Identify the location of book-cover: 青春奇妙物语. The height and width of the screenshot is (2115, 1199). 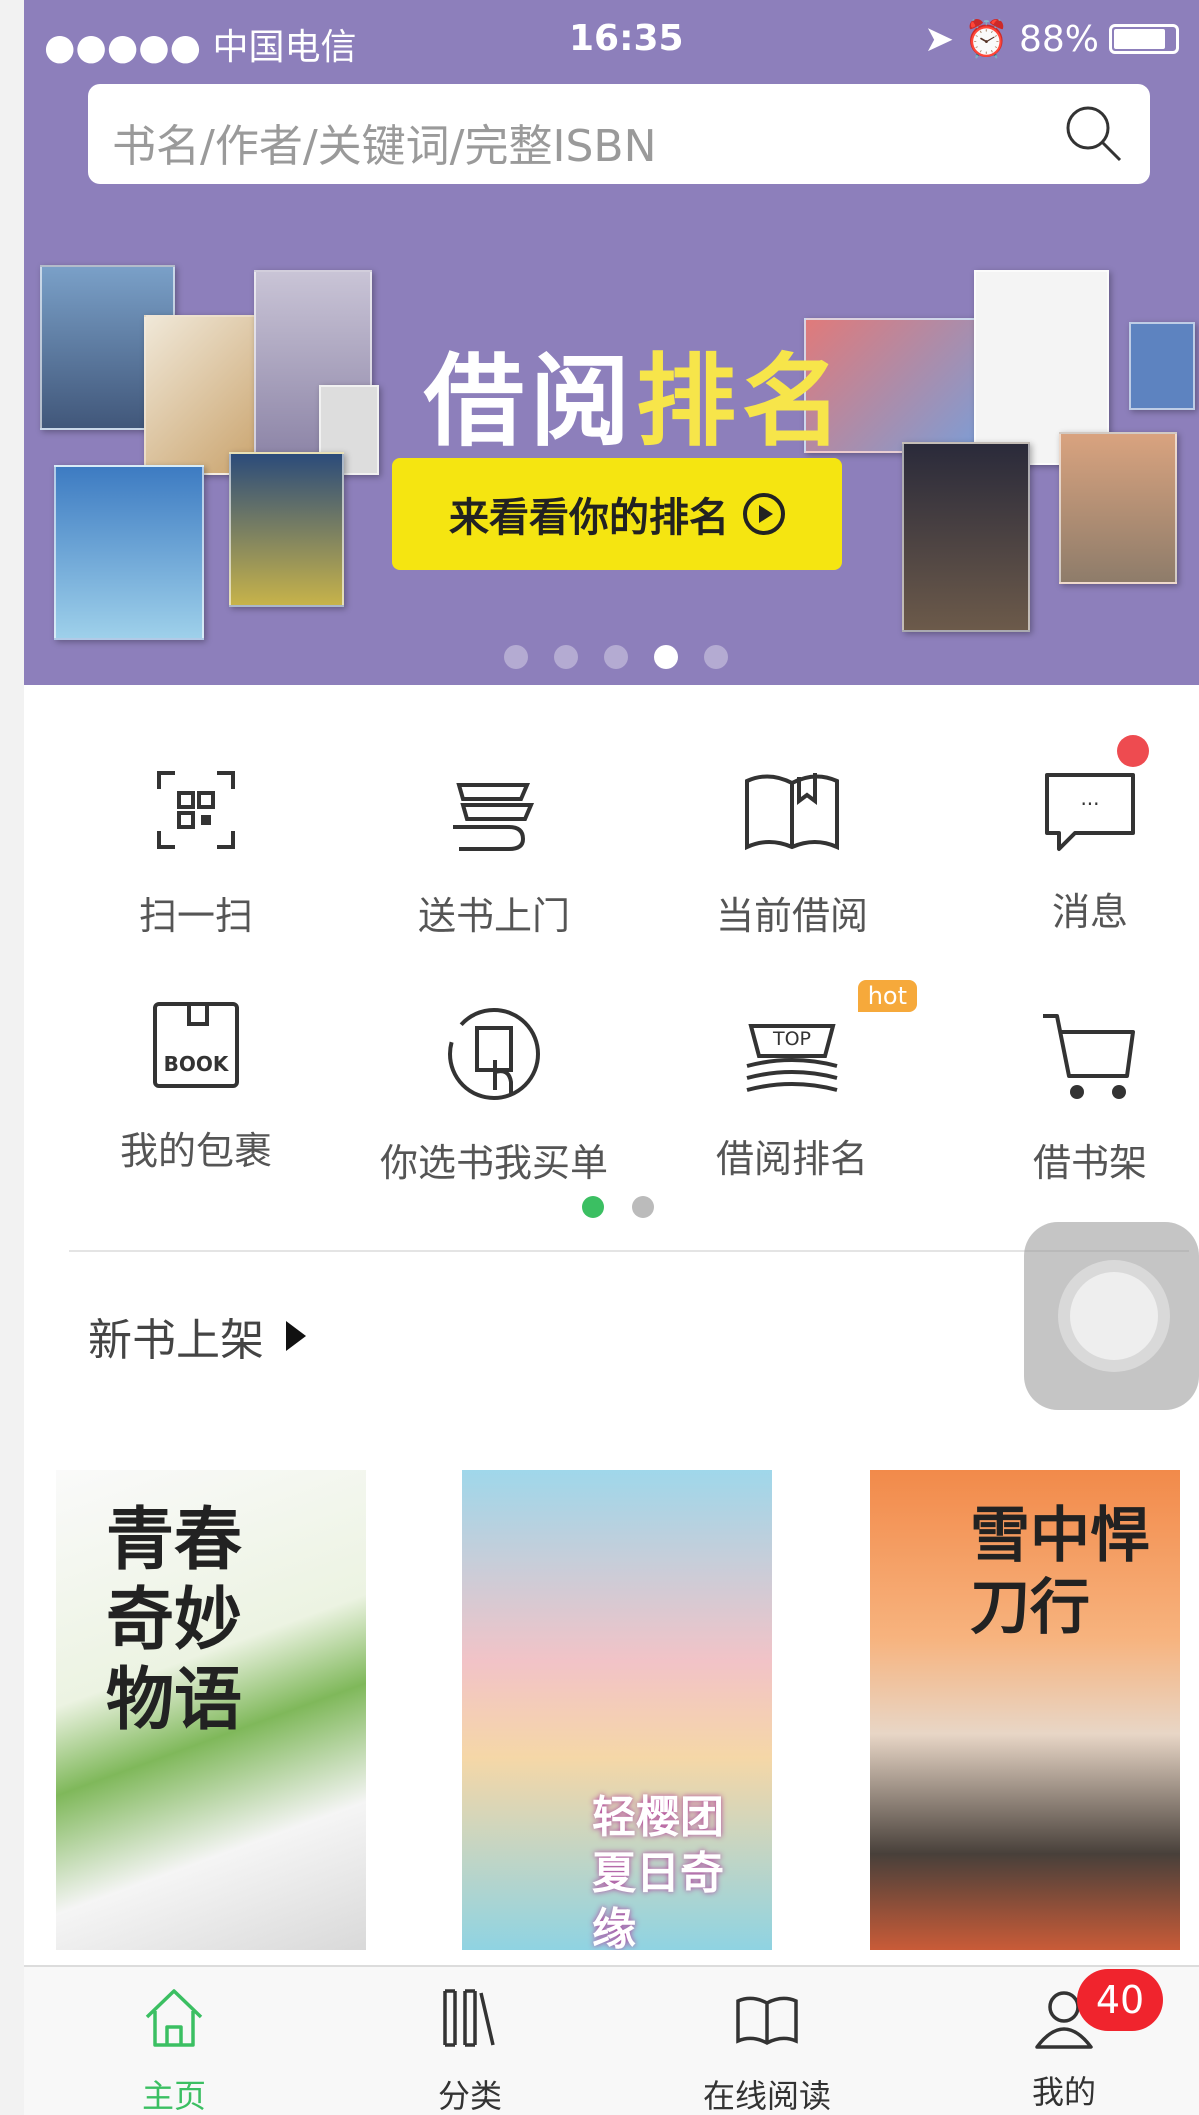
(211, 1710).